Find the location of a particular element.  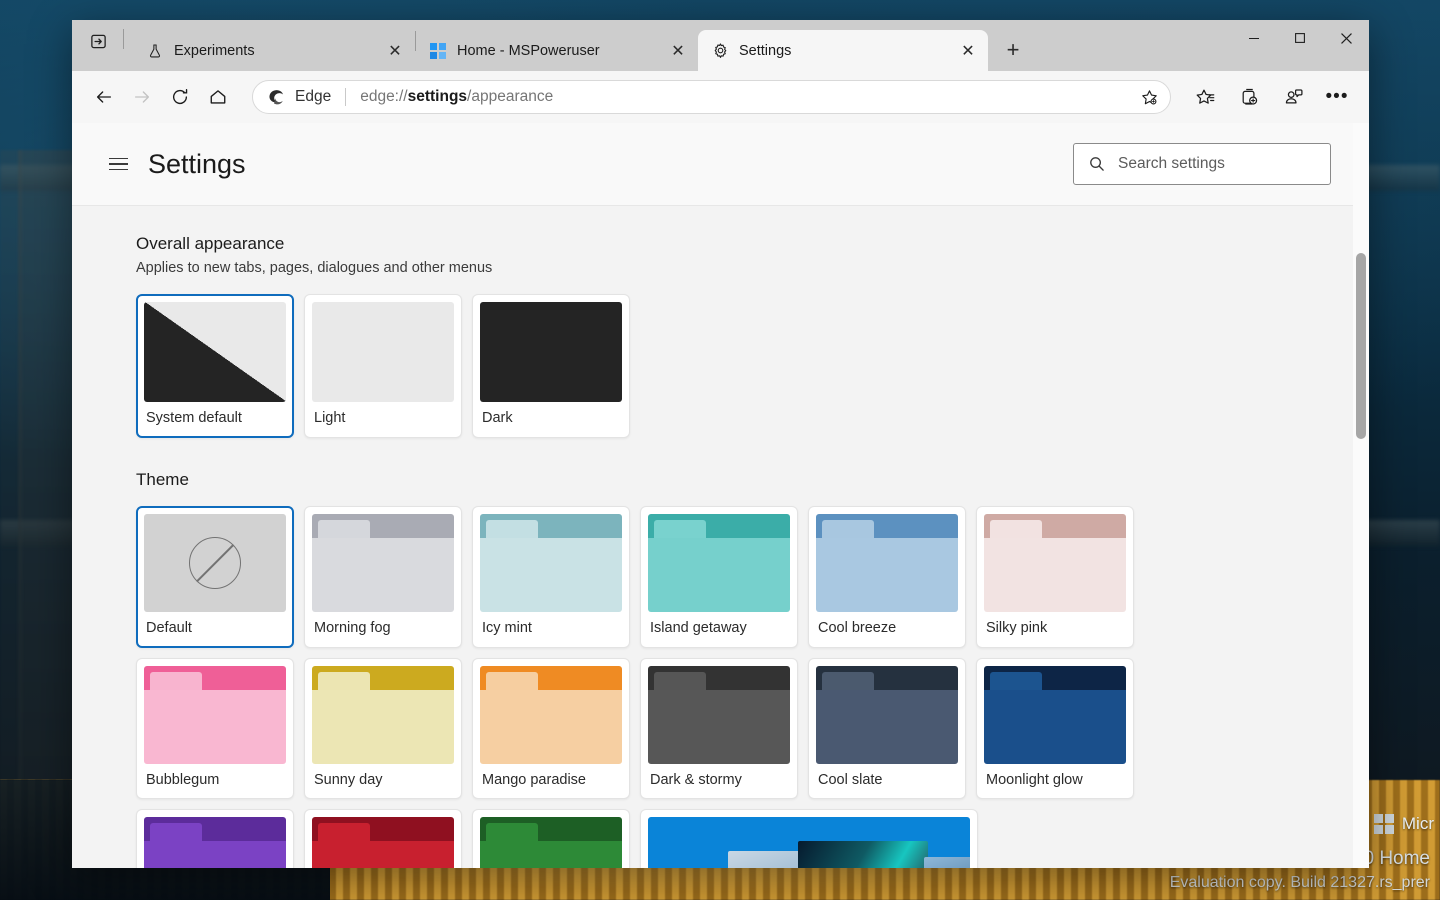

page-title: Settings is located at coordinates (197, 163).